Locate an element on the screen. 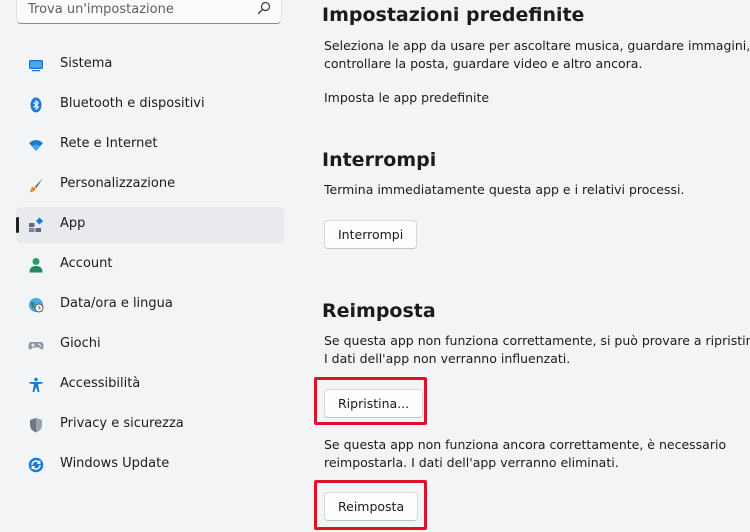  person-icon is located at coordinates (36, 265).